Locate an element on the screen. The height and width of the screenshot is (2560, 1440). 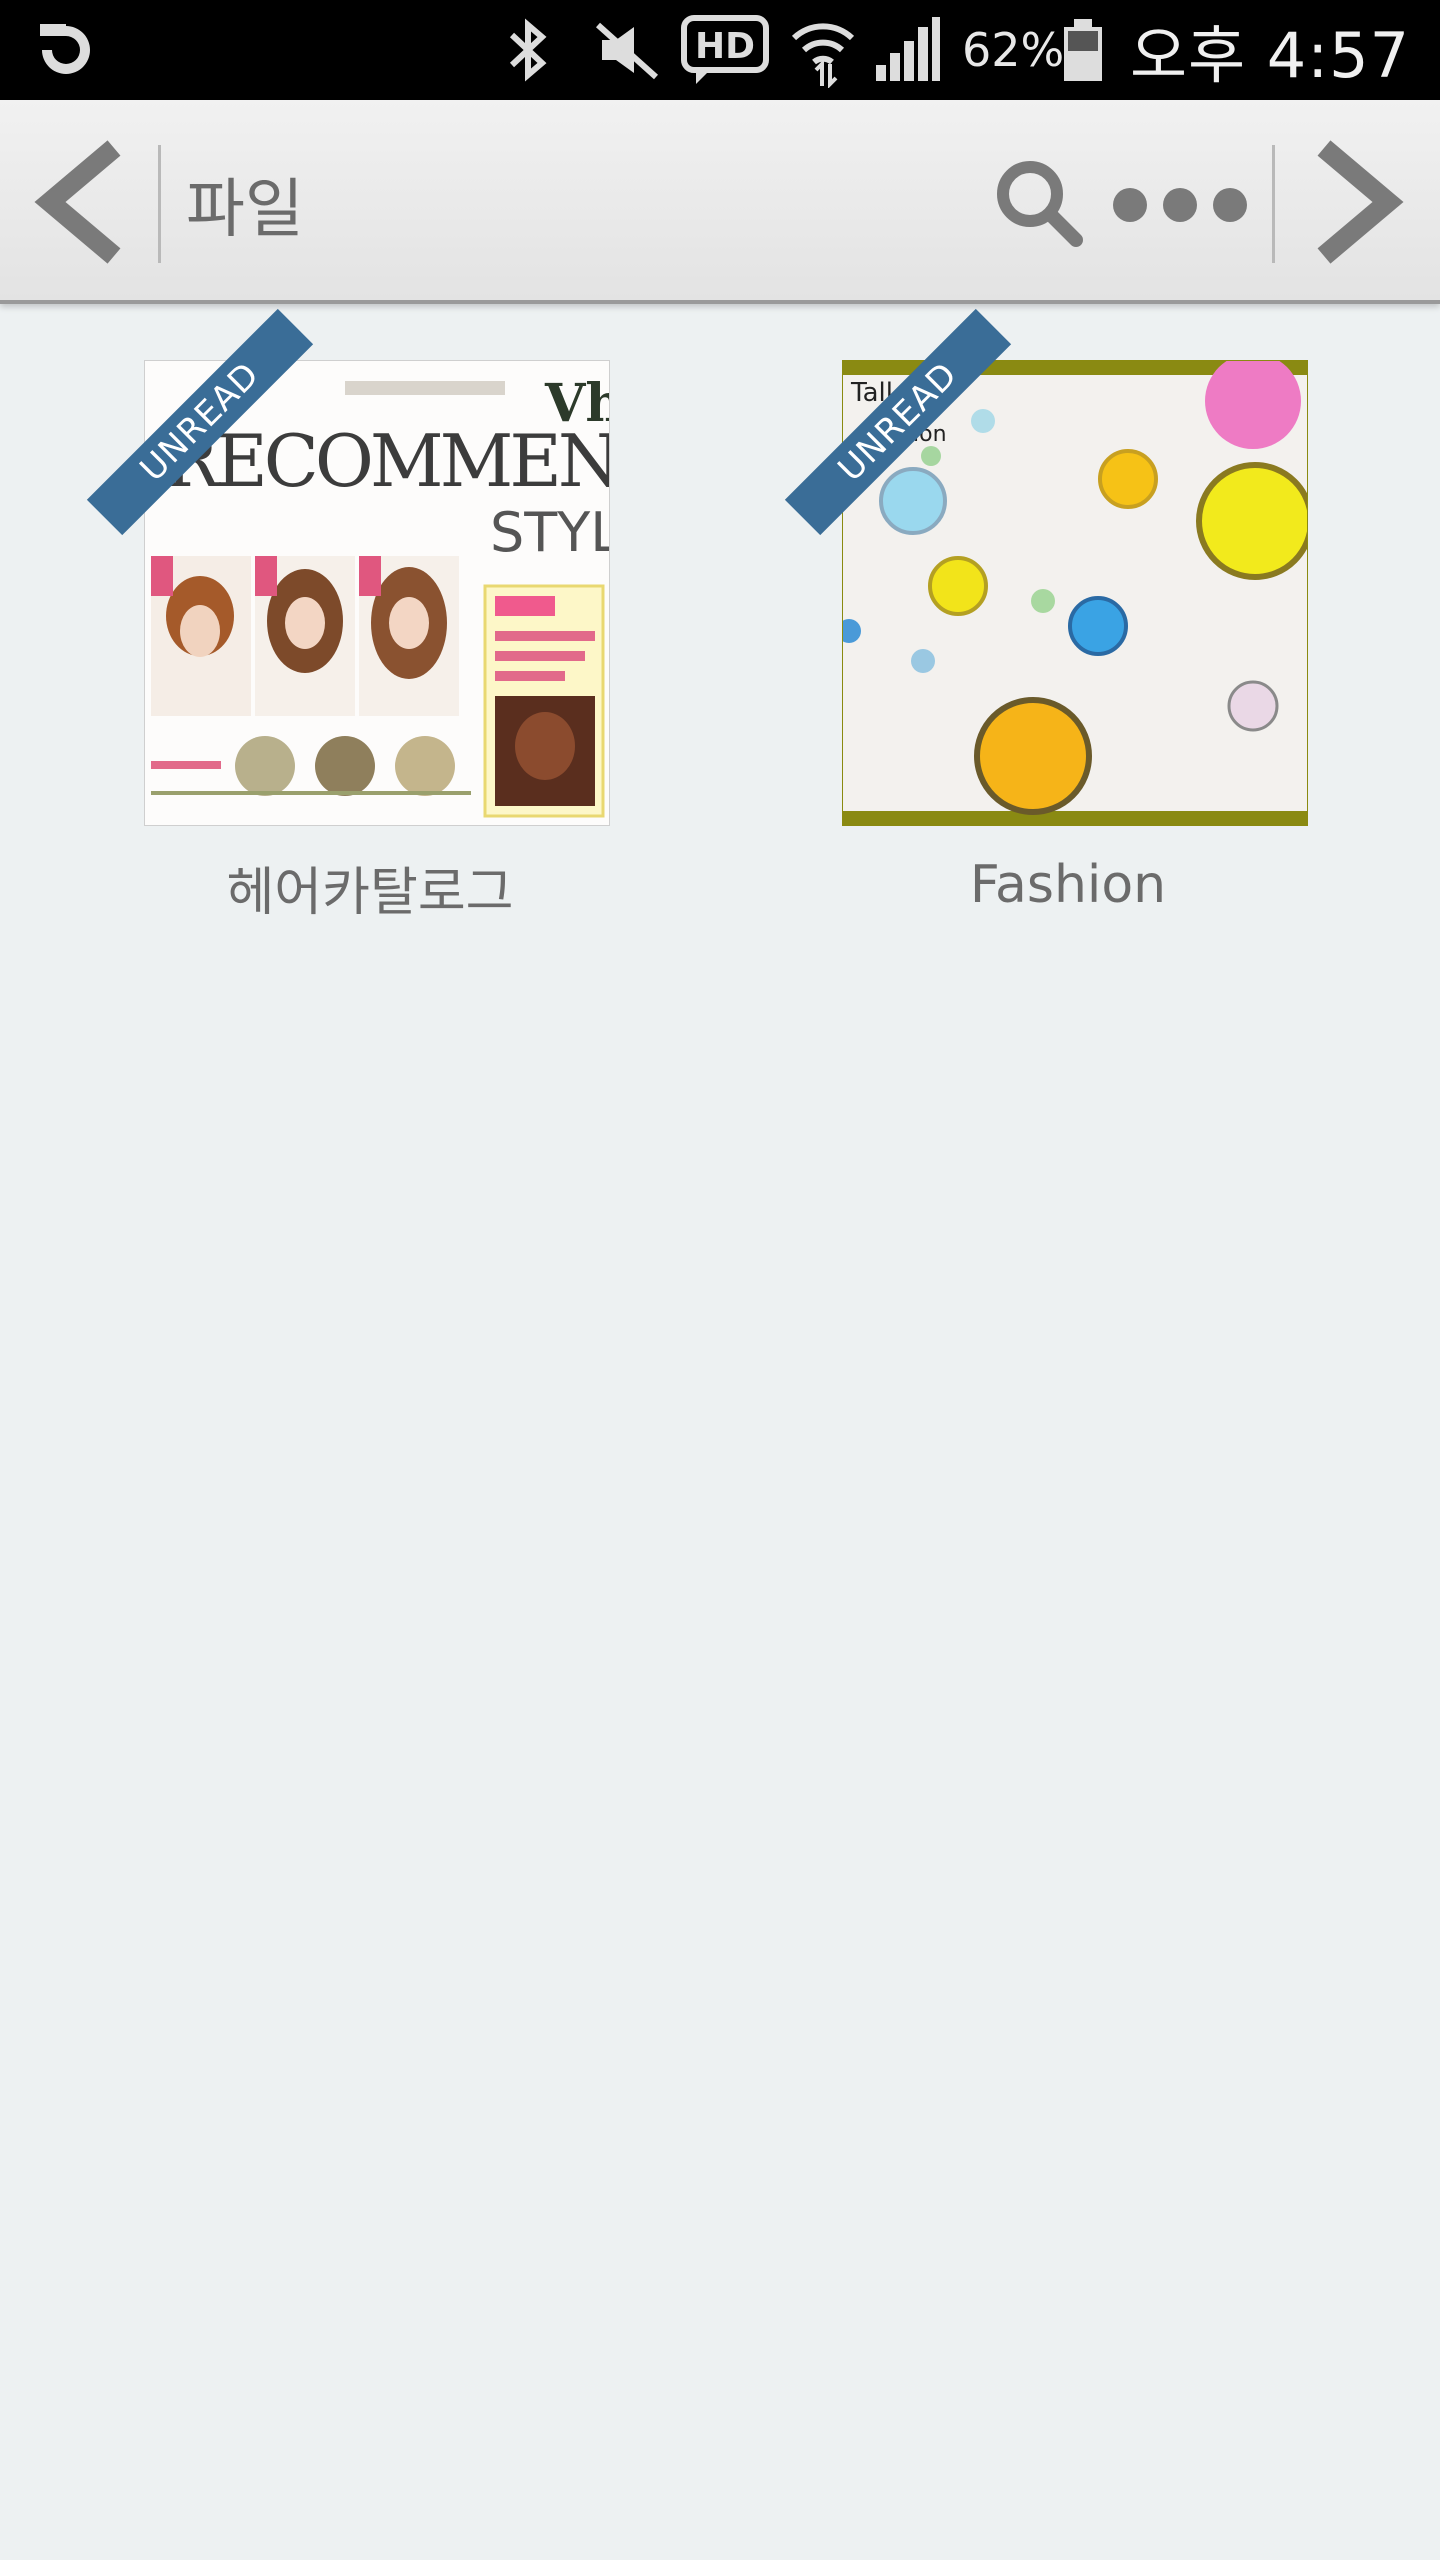
status-bar: HD 62% 오후 4:57 is located at coordinates (720, 50).